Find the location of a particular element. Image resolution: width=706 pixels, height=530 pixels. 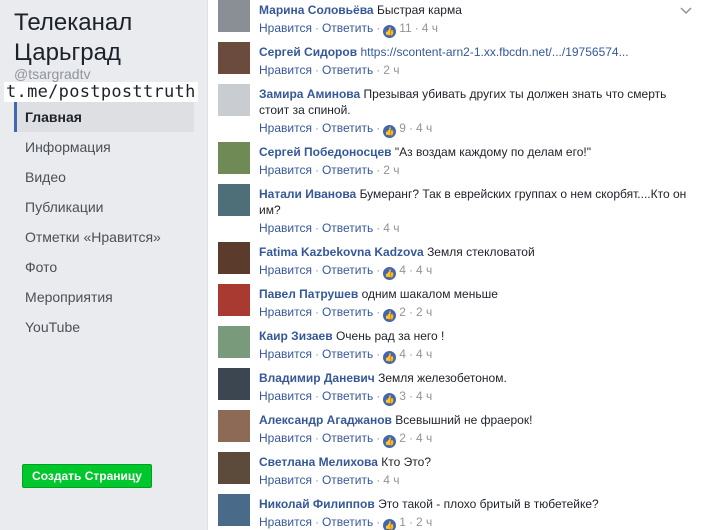

thumbs-up-icon: 👍 is located at coordinates (390, 131).